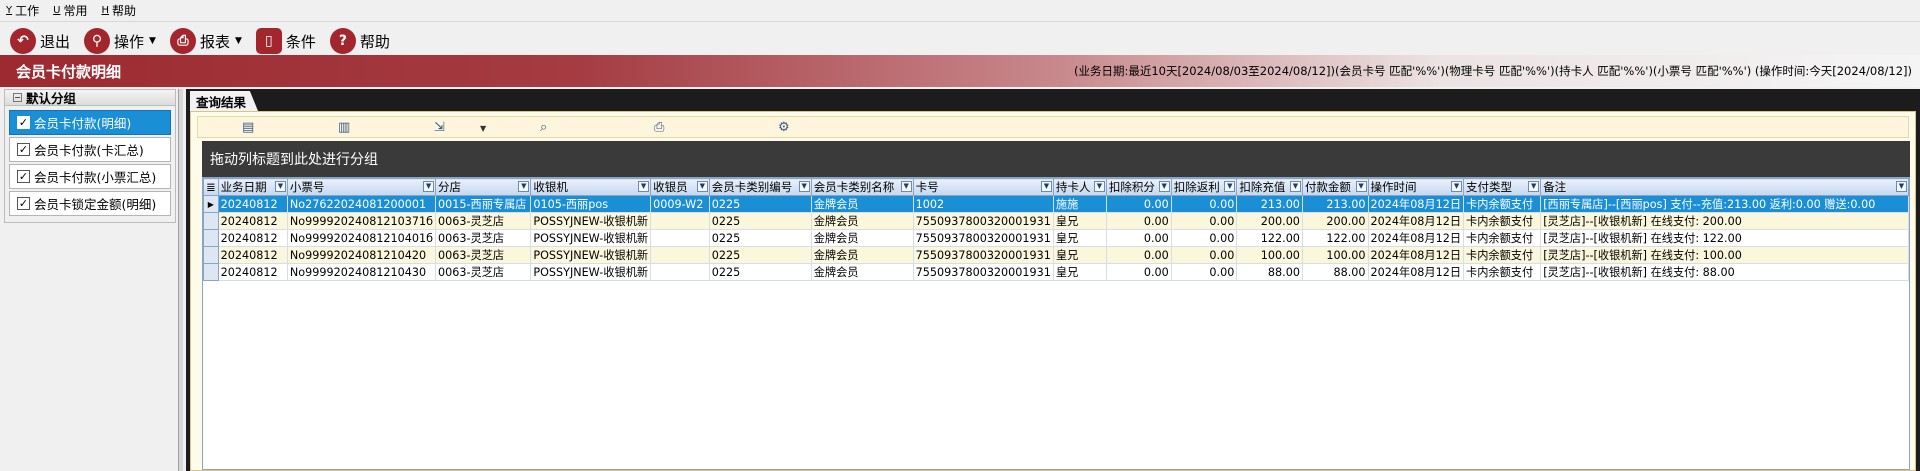 Image resolution: width=1920 pixels, height=471 pixels. Describe the element at coordinates (40, 41) in the screenshot. I see `exit-button: ↶ 退出` at that location.